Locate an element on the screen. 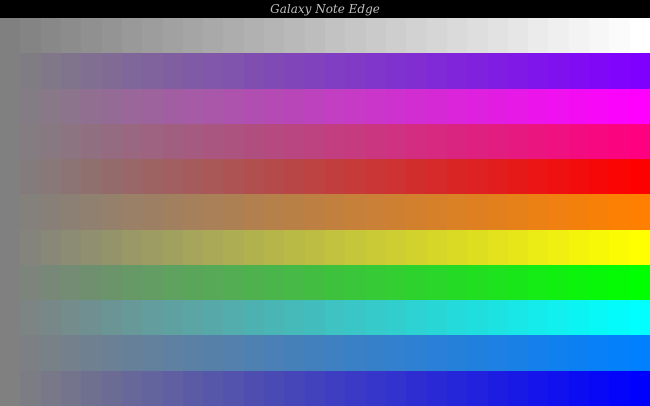 The width and height of the screenshot is (650, 406). gradient-band-gray-to-blue is located at coordinates (325, 388).